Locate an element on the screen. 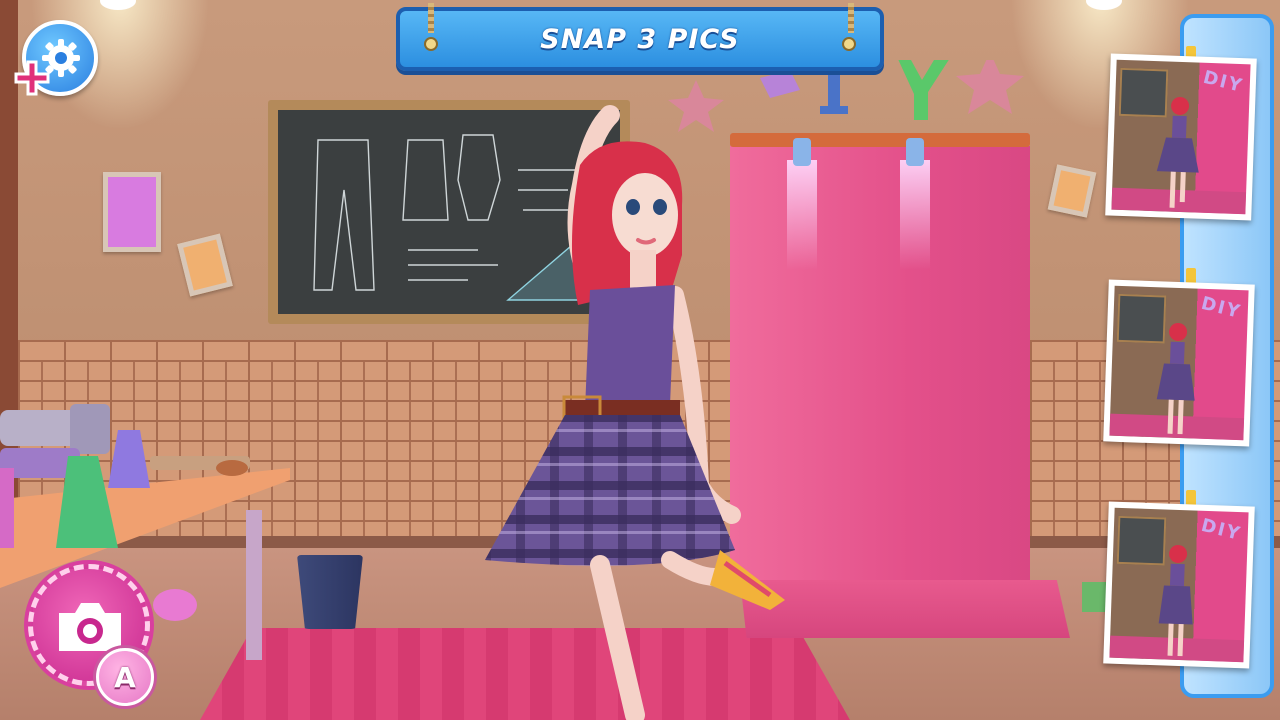  snapshot-2: DIY is located at coordinates (1179, 363).